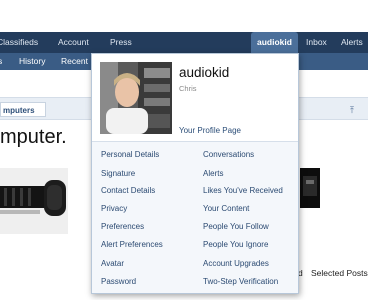 Image resolution: width=368 pixels, height=300 pixels. What do you see at coordinates (73, 42) in the screenshot?
I see `nav-tab-account: Account` at bounding box center [73, 42].